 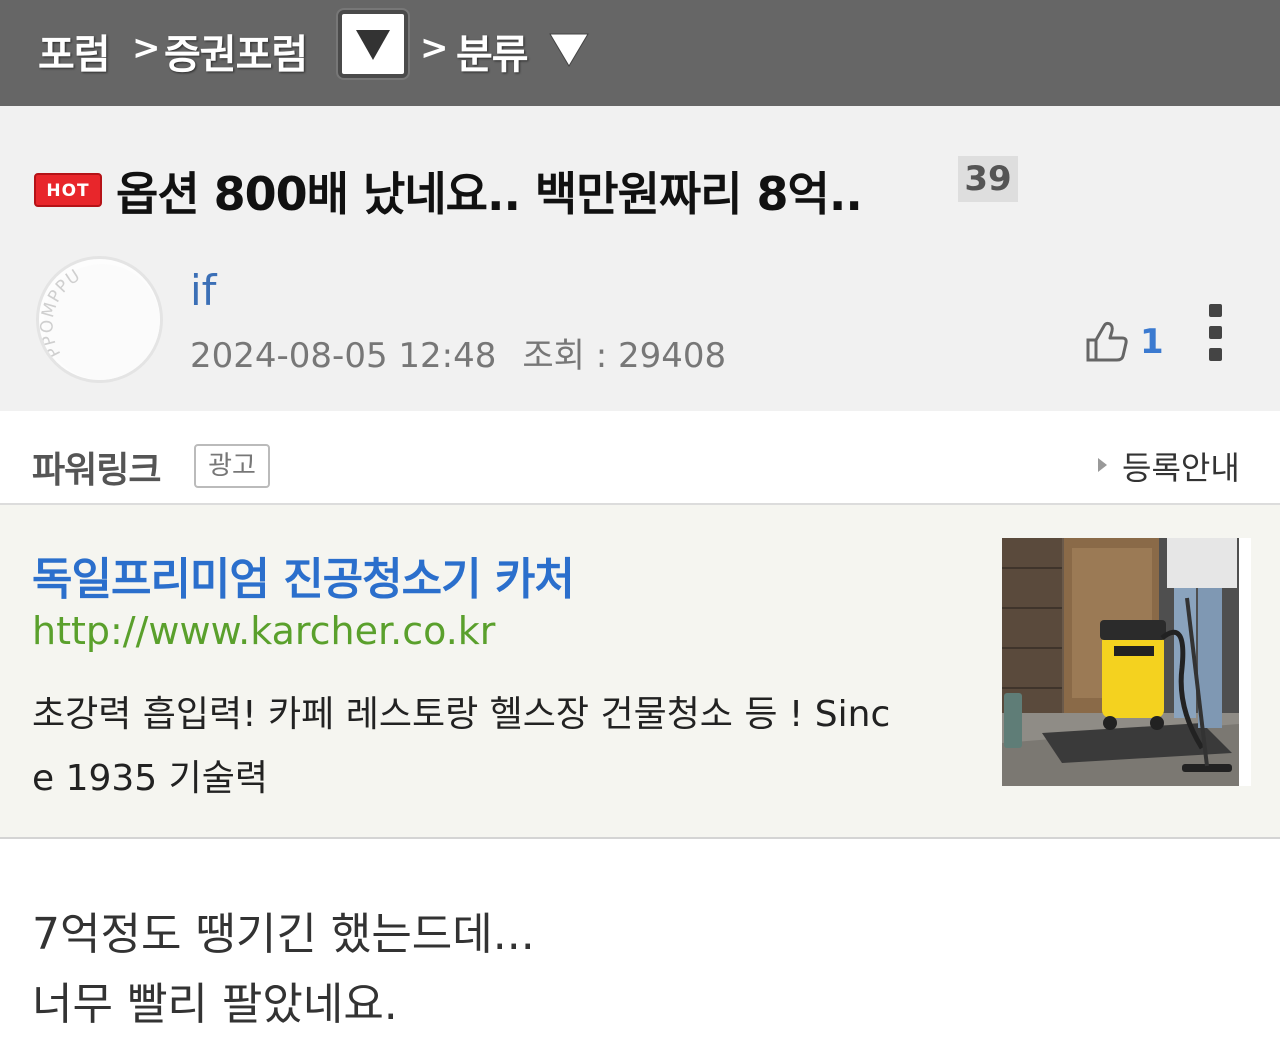 I want to click on ad-url: http://www.karcher.co.kr, so click(x=263, y=631).